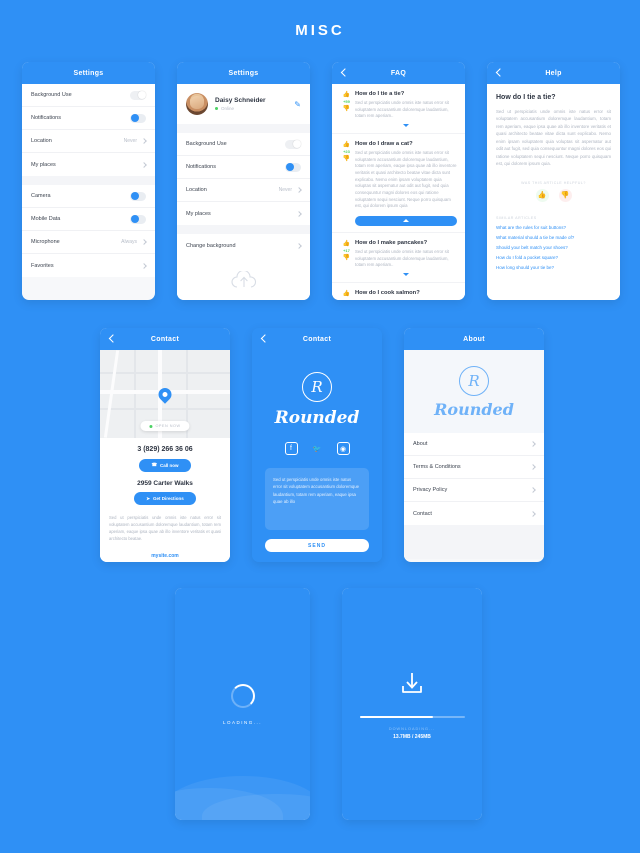 This screenshot has width=640, height=853. I want to click on row-label: Favorites, so click(42, 265).